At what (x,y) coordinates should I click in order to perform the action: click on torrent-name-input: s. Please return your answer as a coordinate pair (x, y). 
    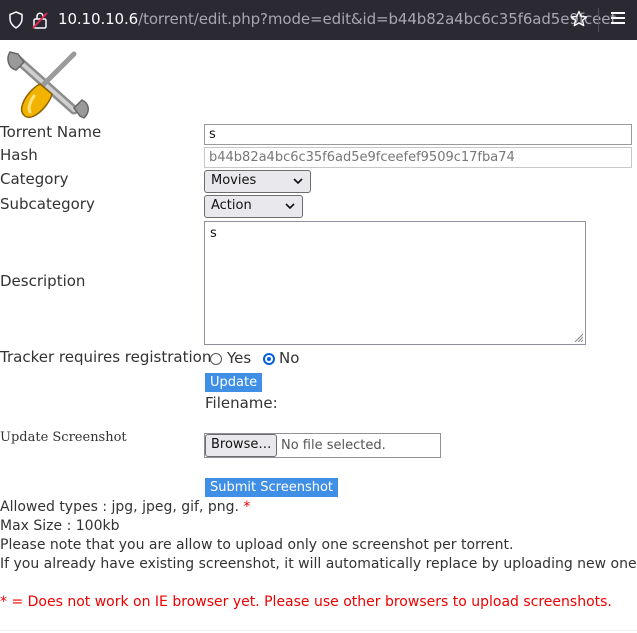
    Looking at the image, I should click on (418, 134).